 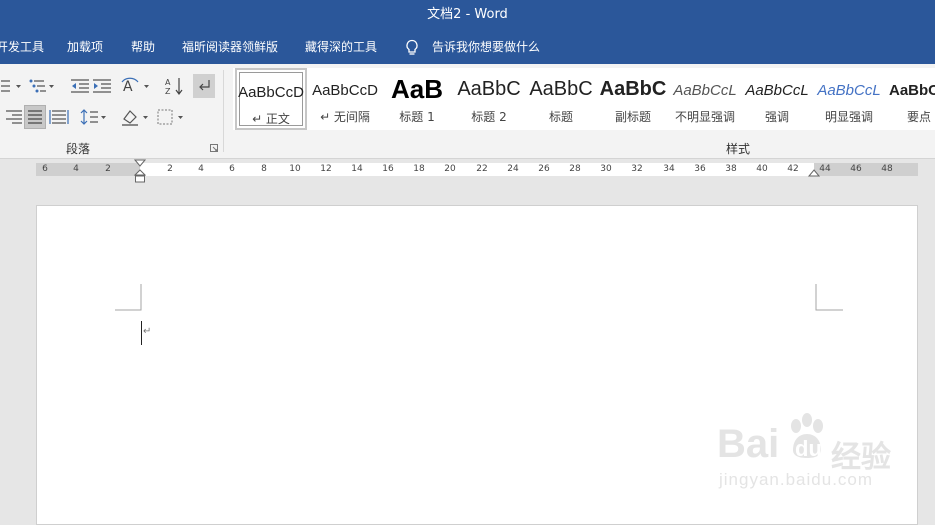 What do you see at coordinates (147, 331) in the screenshot?
I see `paragraph-mark: ↵` at bounding box center [147, 331].